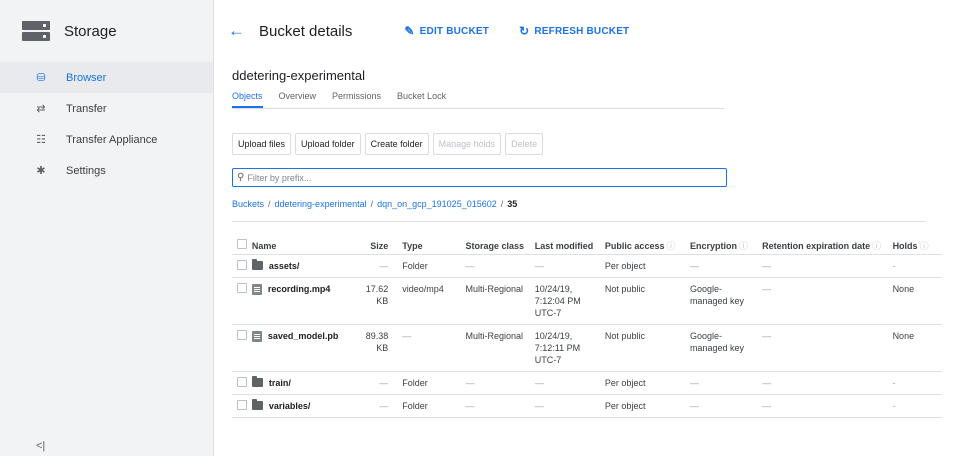 This screenshot has width=954, height=456. What do you see at coordinates (421, 99) in the screenshot?
I see `tab-bucket-lock: Bucket Lock` at bounding box center [421, 99].